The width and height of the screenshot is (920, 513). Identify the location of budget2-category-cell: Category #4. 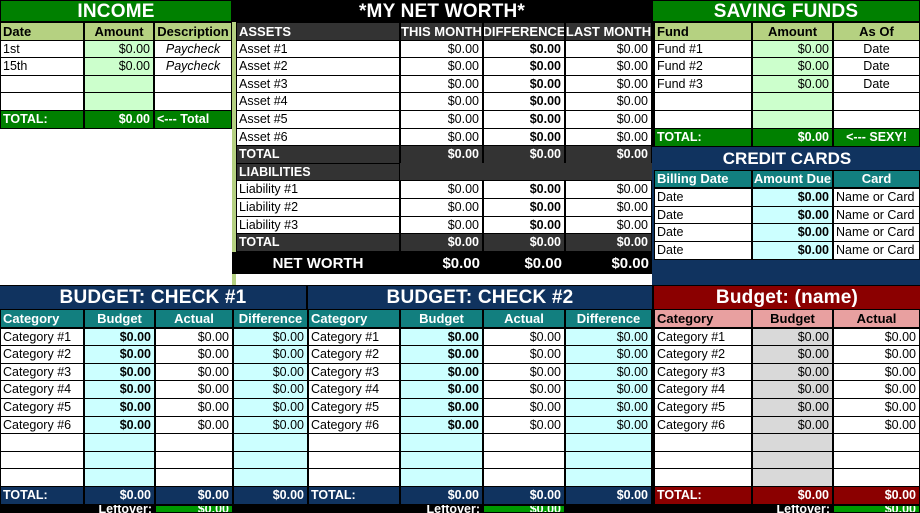
(354, 389).